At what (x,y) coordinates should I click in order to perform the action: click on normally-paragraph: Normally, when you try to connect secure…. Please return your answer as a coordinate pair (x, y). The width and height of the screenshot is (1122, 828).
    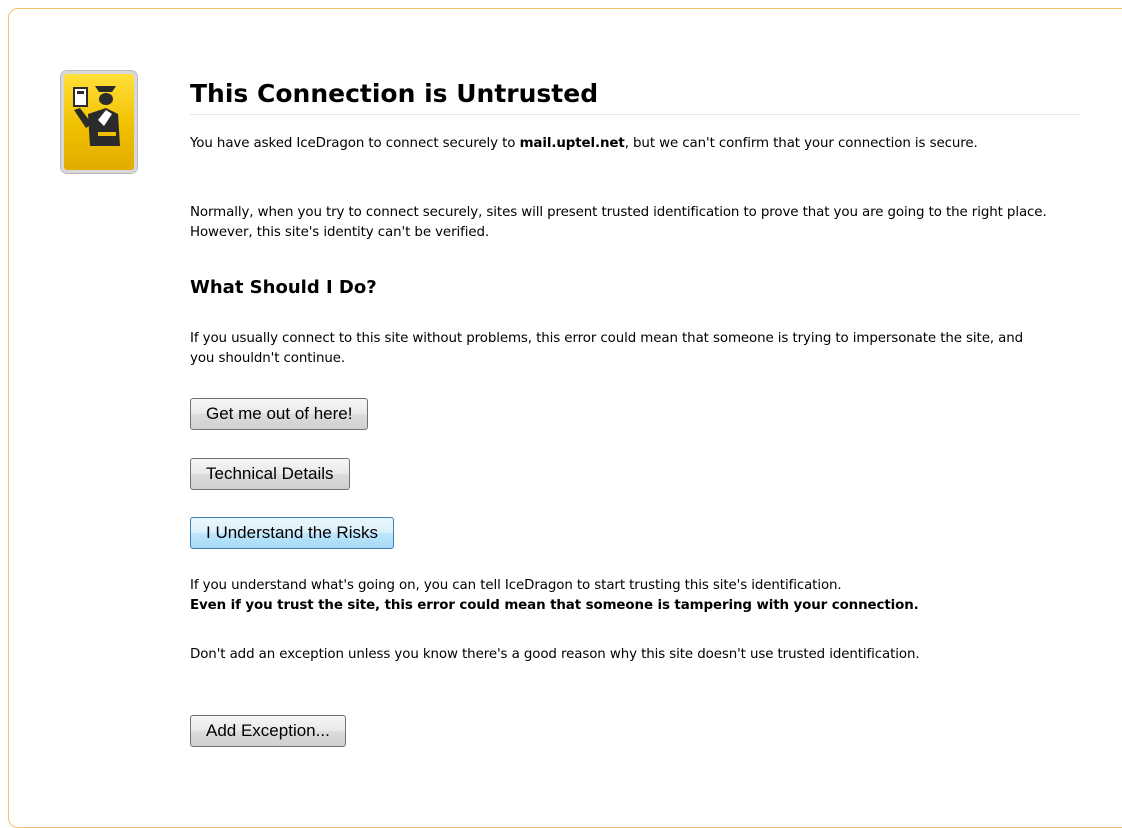
    Looking at the image, I should click on (618, 222).